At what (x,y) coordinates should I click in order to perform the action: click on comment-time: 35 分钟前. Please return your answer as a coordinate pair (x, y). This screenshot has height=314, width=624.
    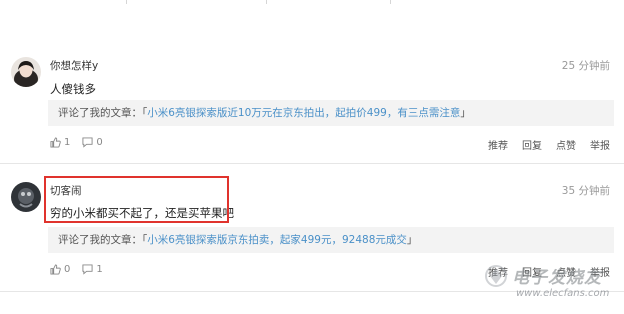
    Looking at the image, I should click on (585, 191).